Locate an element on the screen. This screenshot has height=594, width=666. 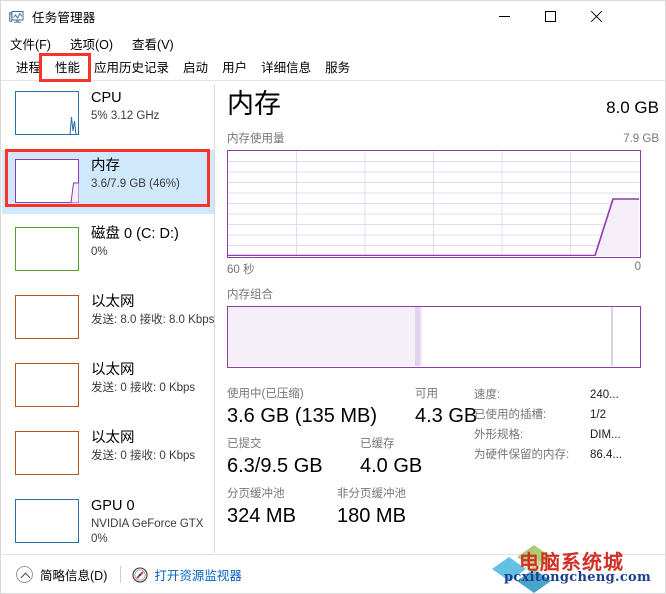
memory-header: 内存 8.0 GB is located at coordinates (443, 104).